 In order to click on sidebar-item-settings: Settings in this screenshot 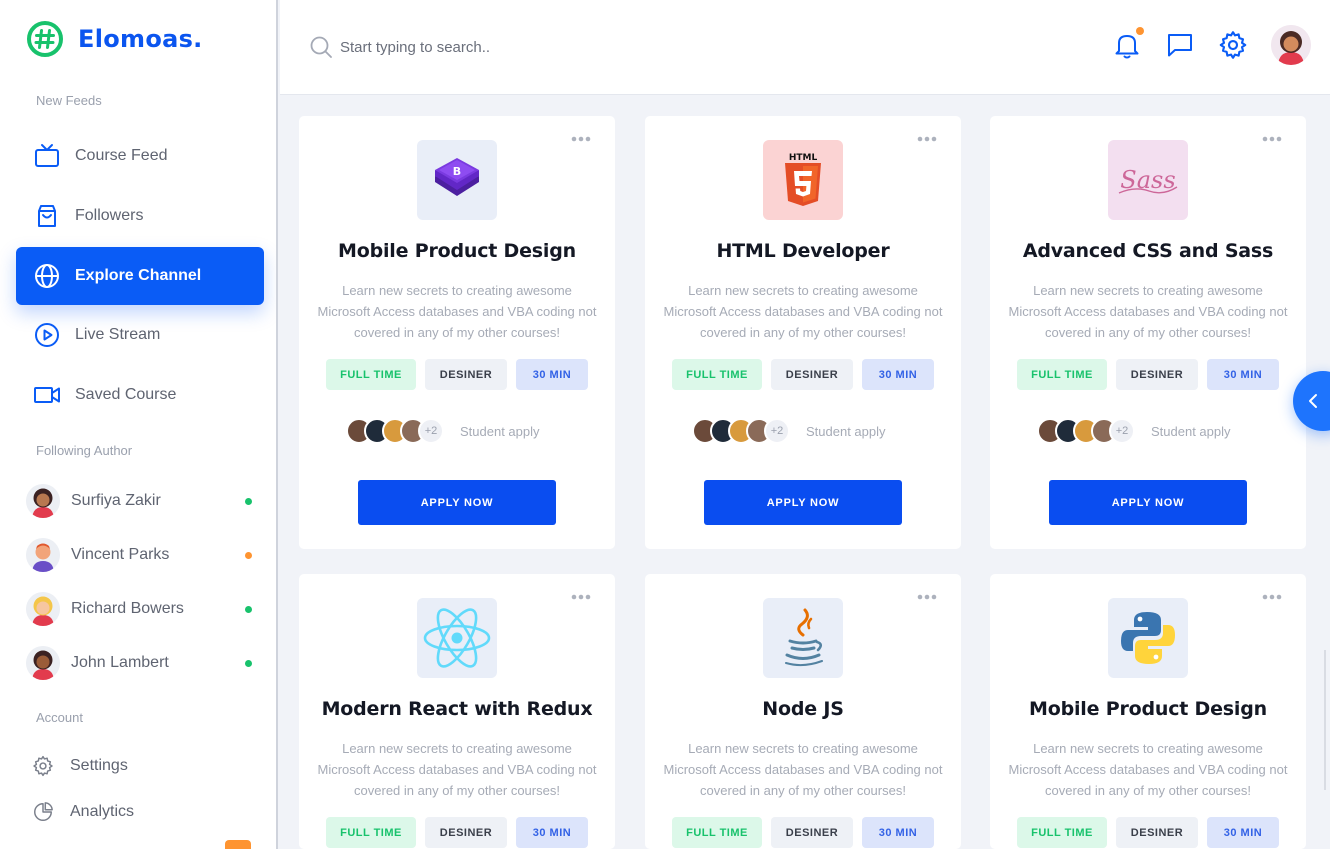, I will do `click(80, 766)`.